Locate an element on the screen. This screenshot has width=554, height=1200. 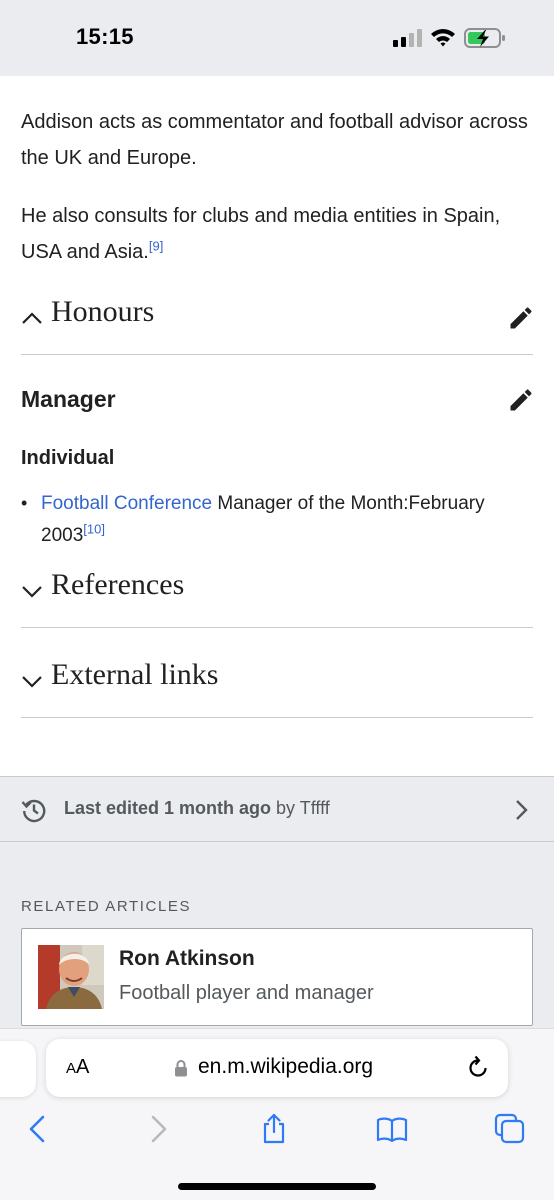
lock-icon is located at coordinates (181, 1068).